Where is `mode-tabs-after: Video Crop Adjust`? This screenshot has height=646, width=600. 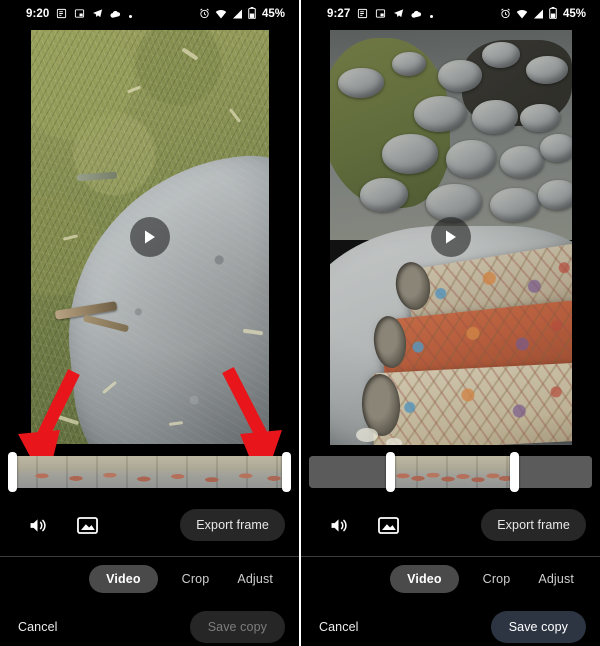 mode-tabs-after: Video Crop Adjust is located at coordinates (450, 579).